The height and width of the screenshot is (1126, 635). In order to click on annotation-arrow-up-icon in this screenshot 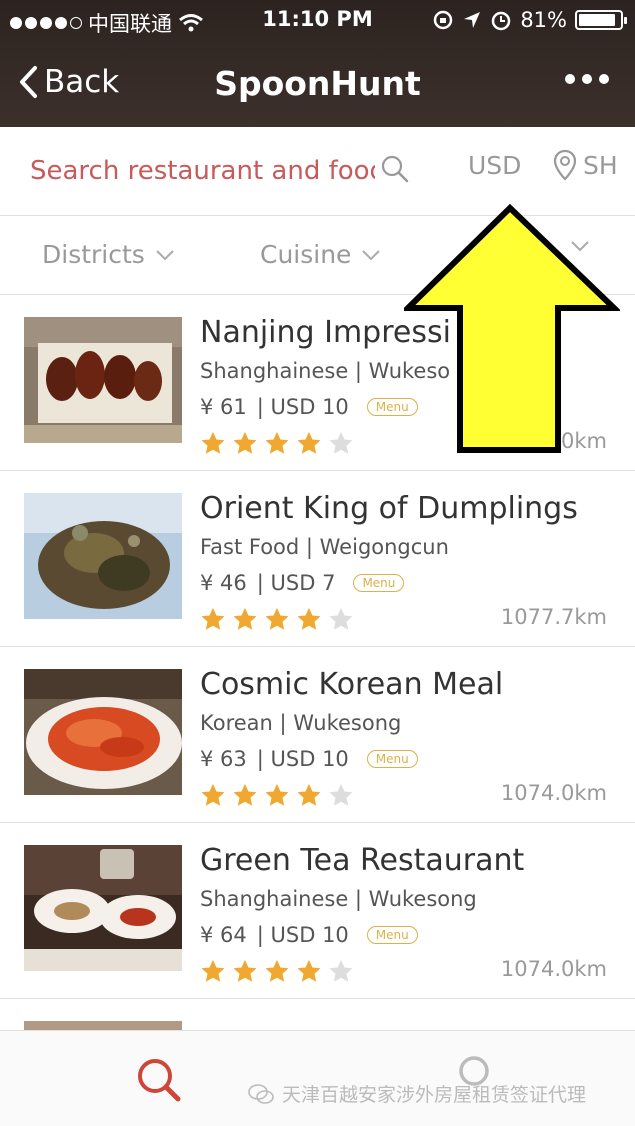, I will do `click(512, 328)`.